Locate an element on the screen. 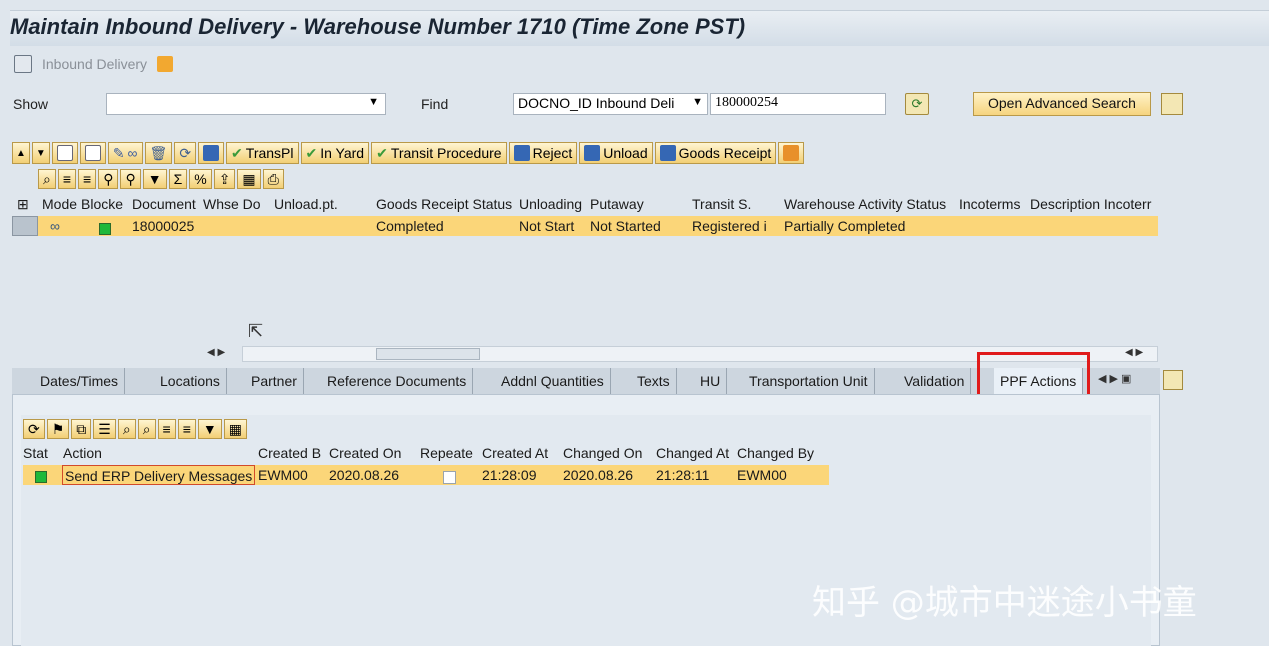  details-icon: ⌕ is located at coordinates (126, 429).